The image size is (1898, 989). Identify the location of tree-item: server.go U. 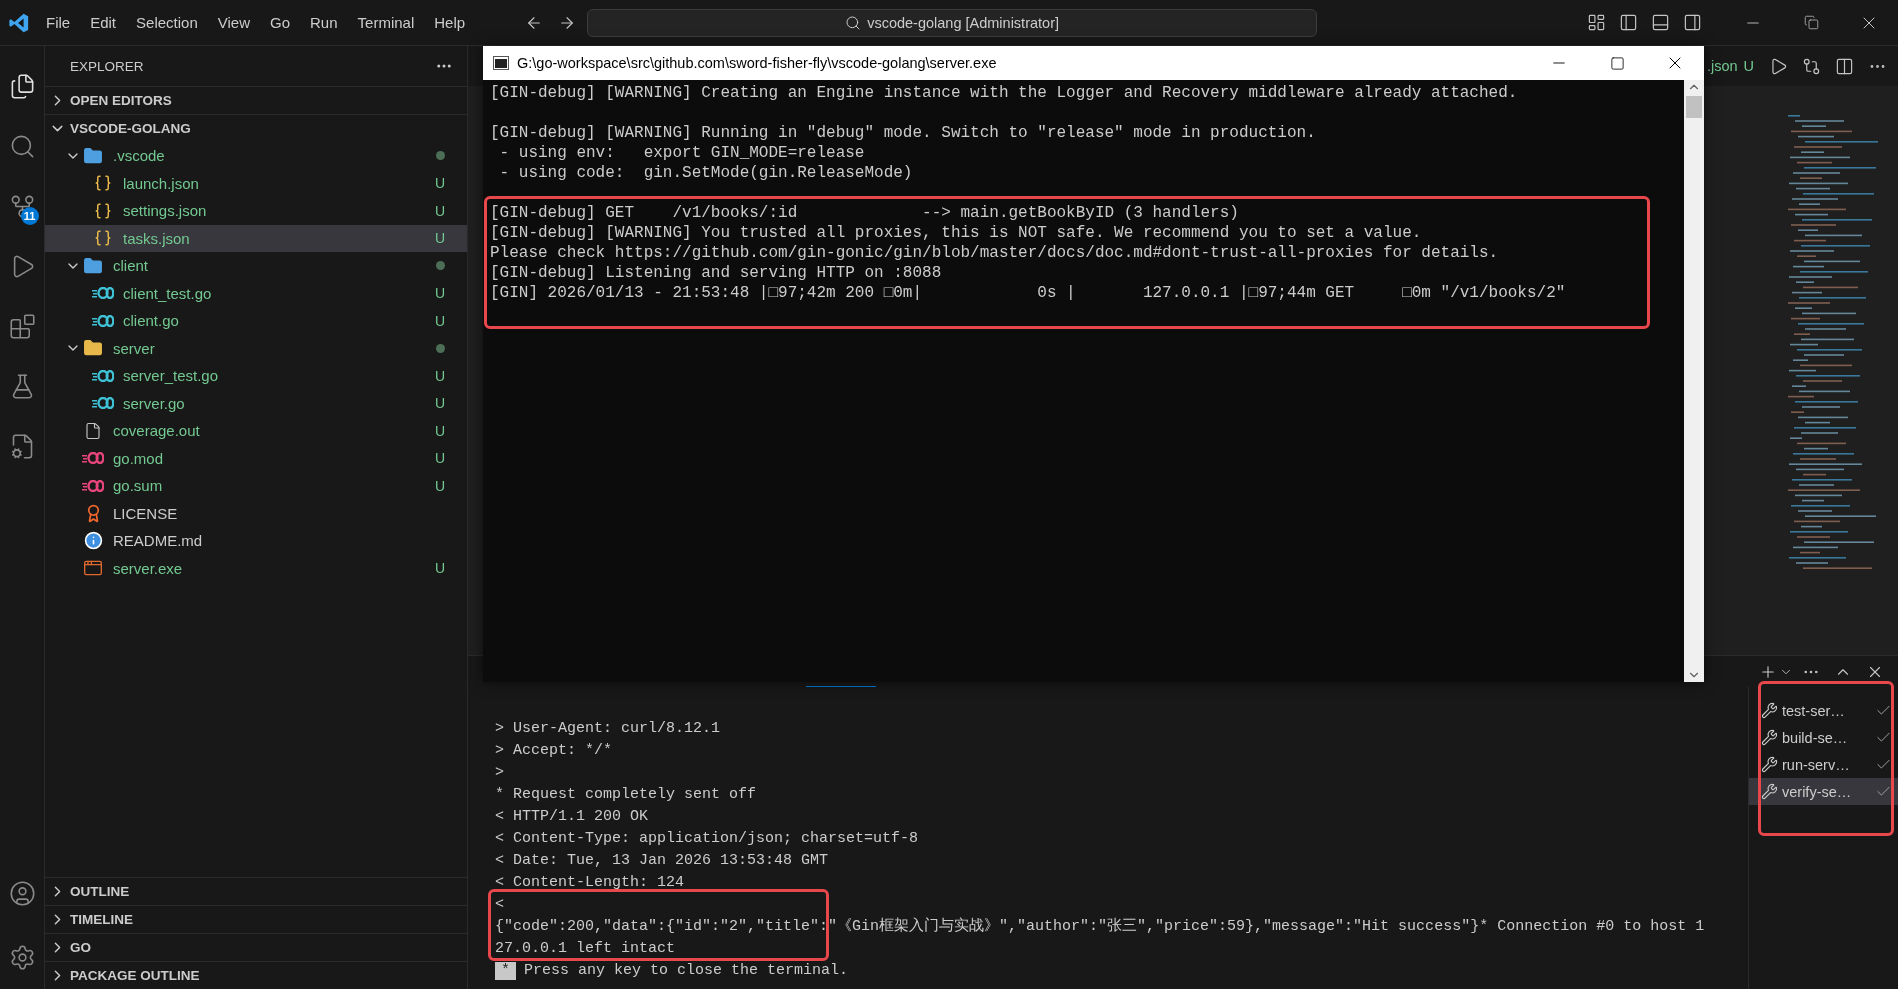
(256, 403).